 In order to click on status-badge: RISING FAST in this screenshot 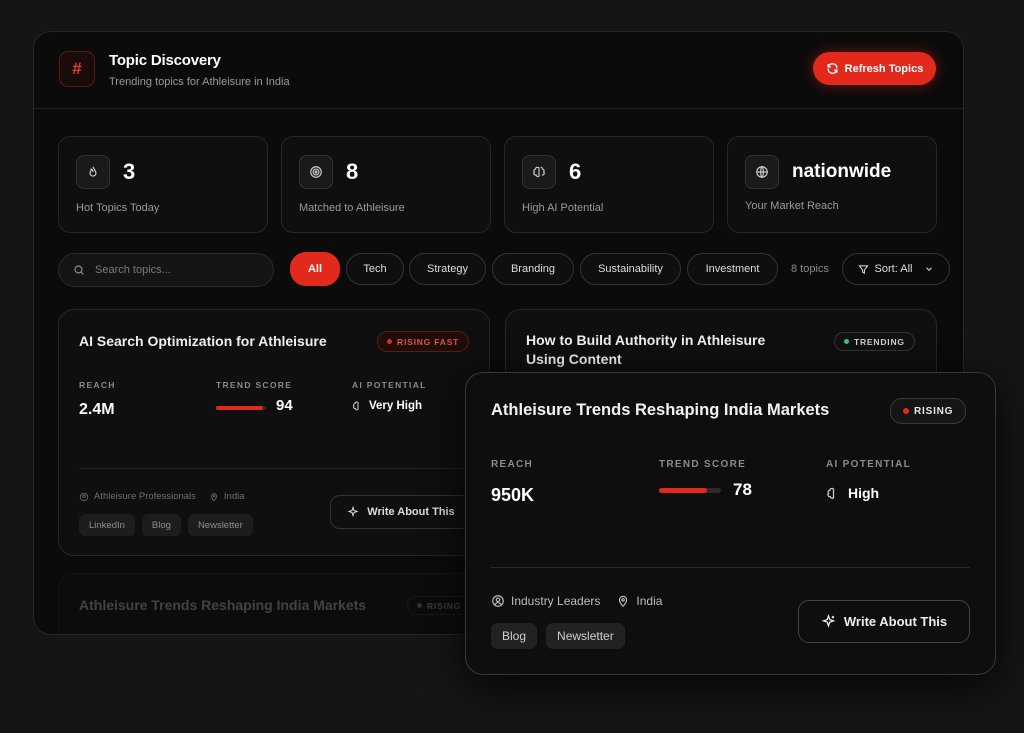, I will do `click(423, 341)`.